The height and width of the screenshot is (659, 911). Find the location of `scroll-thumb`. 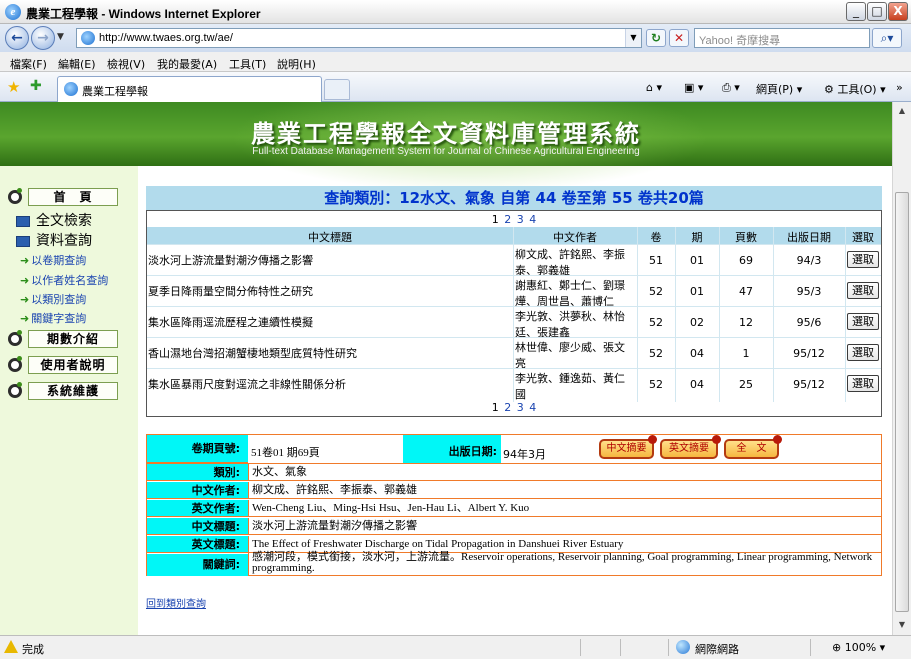

scroll-thumb is located at coordinates (902, 402).